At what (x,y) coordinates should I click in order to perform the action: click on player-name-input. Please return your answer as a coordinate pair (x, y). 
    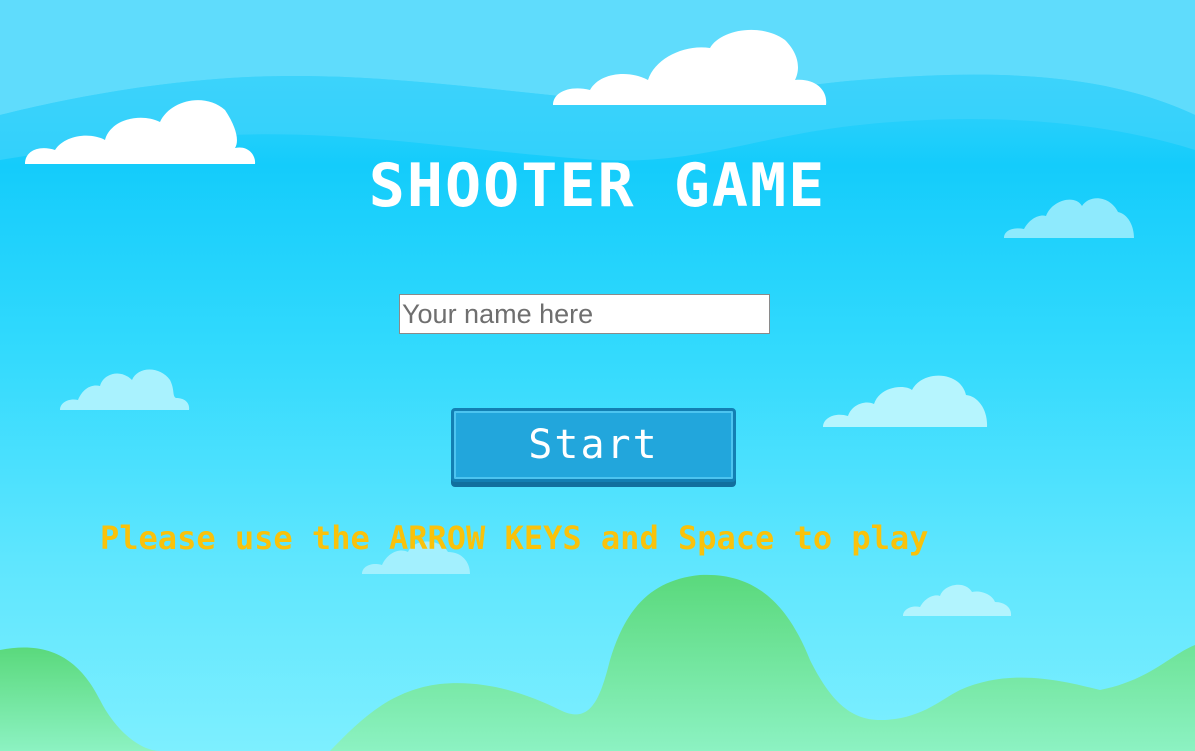
    Looking at the image, I should click on (584, 314).